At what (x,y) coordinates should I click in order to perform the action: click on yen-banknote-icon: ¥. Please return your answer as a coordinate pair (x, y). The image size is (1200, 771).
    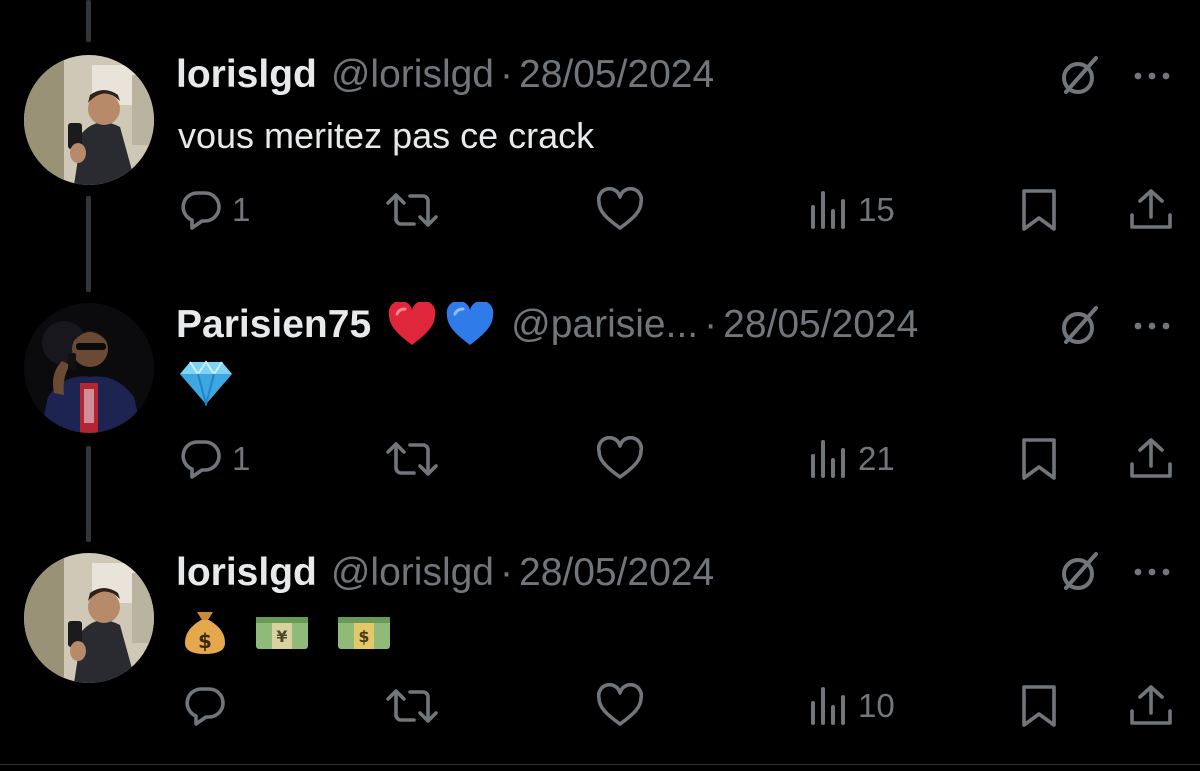
    Looking at the image, I should click on (282, 633).